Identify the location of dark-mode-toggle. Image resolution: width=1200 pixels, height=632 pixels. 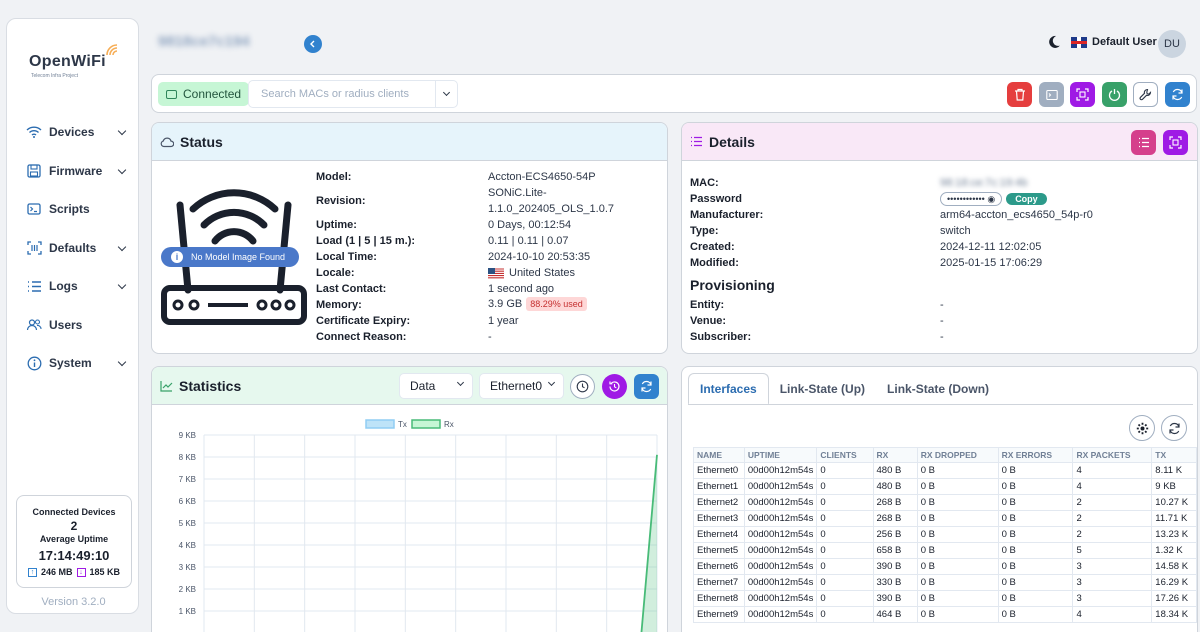
(1054, 43).